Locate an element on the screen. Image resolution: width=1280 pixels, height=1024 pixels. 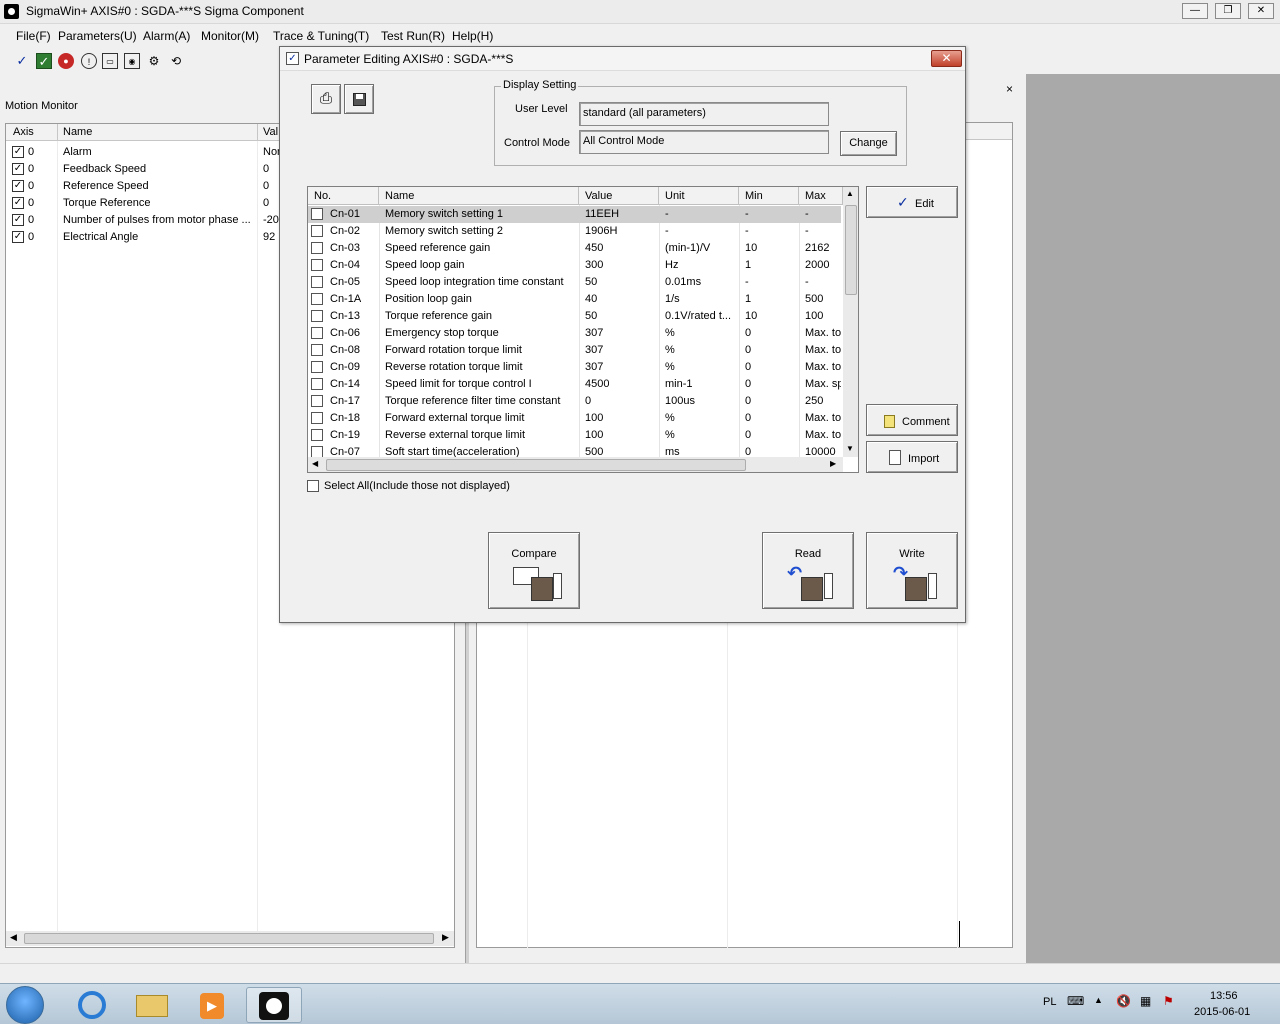
user-level-field: standard (all parameters) is located at coordinates (704, 114).